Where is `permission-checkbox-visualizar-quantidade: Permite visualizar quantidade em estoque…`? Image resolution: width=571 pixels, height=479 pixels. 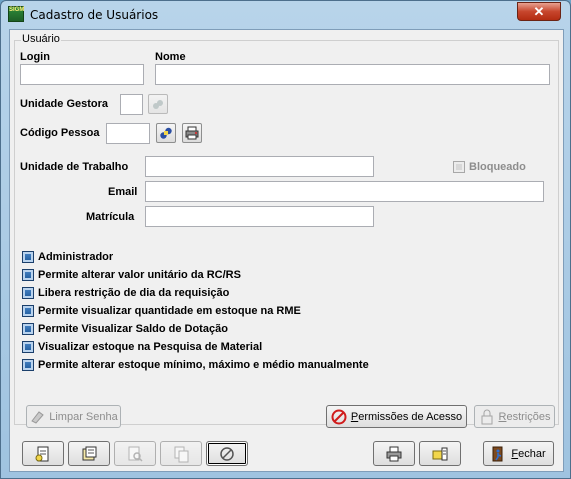 permission-checkbox-visualizar-quantidade: Permite visualizar quantidade em estoque… is located at coordinates (161, 311).